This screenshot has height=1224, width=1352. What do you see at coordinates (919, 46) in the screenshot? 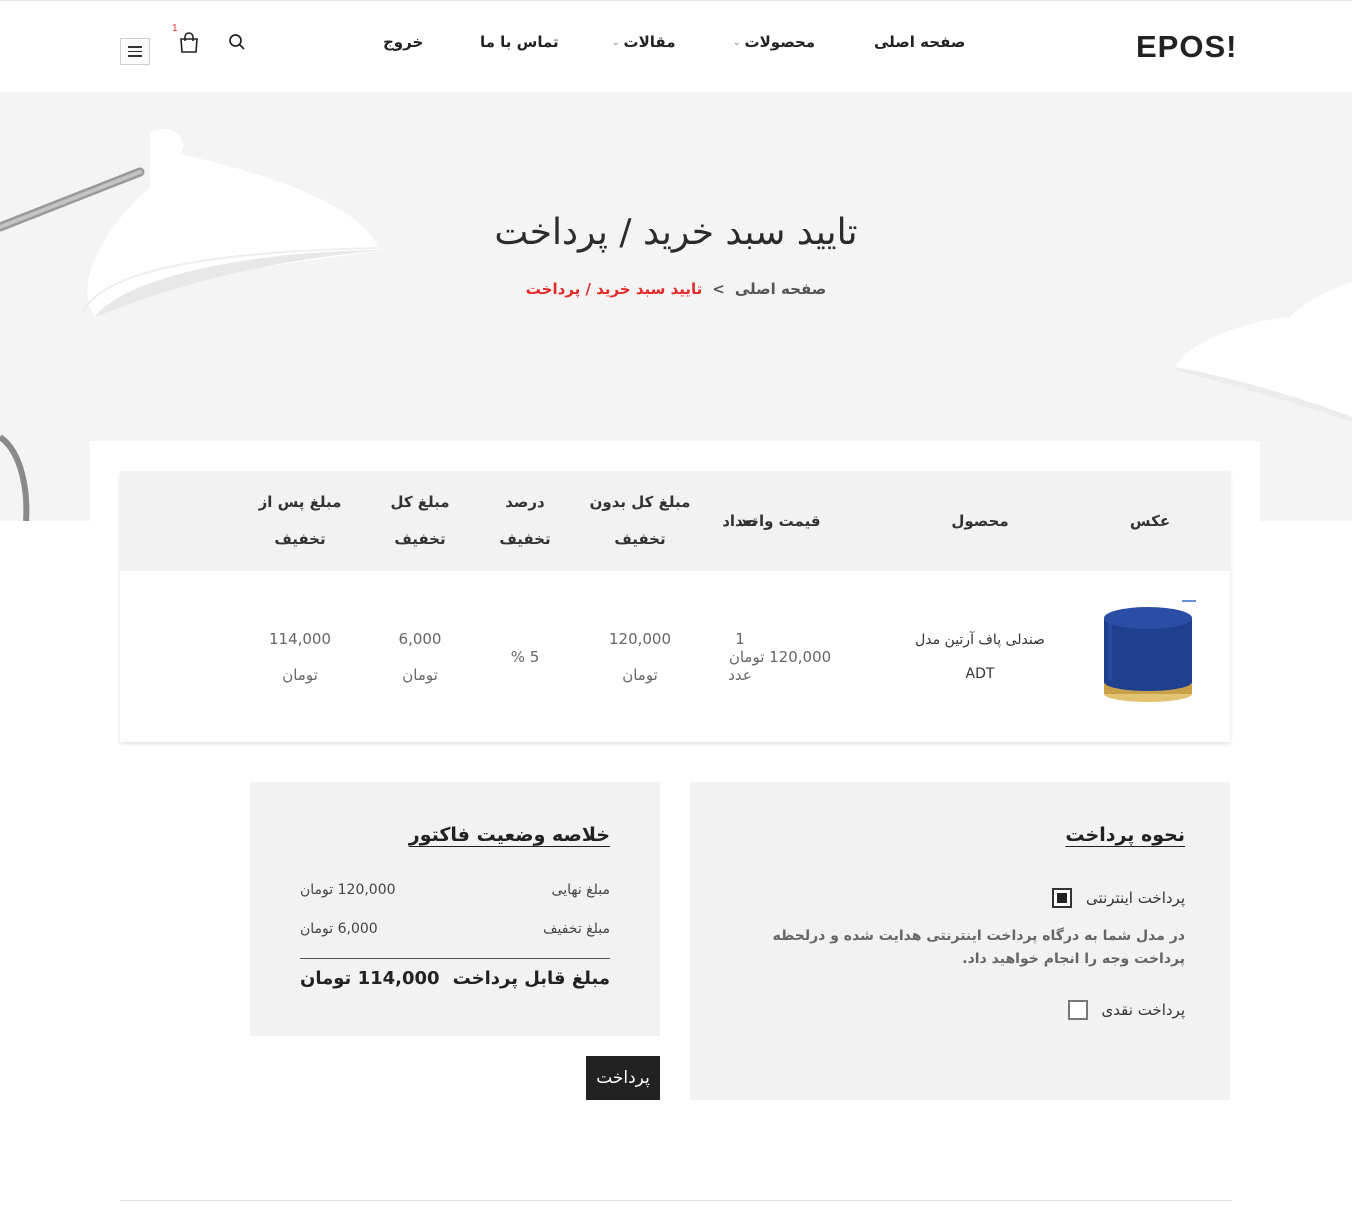
I see `nav-home: صفحه اصلی` at bounding box center [919, 46].